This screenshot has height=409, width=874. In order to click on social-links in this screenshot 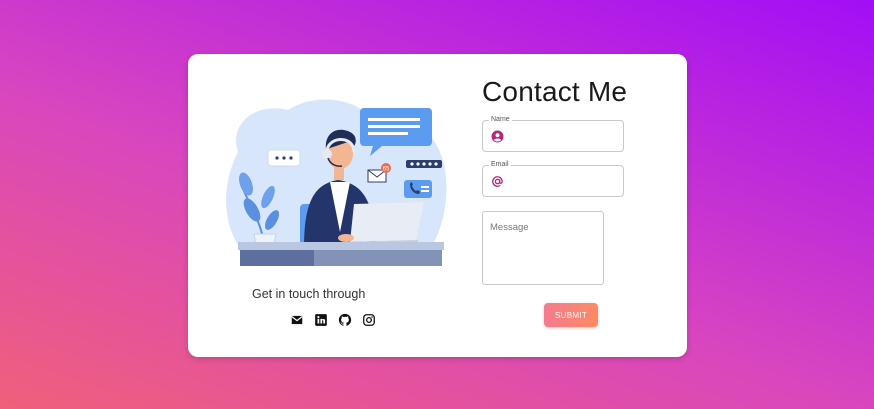, I will do `click(333, 320)`.